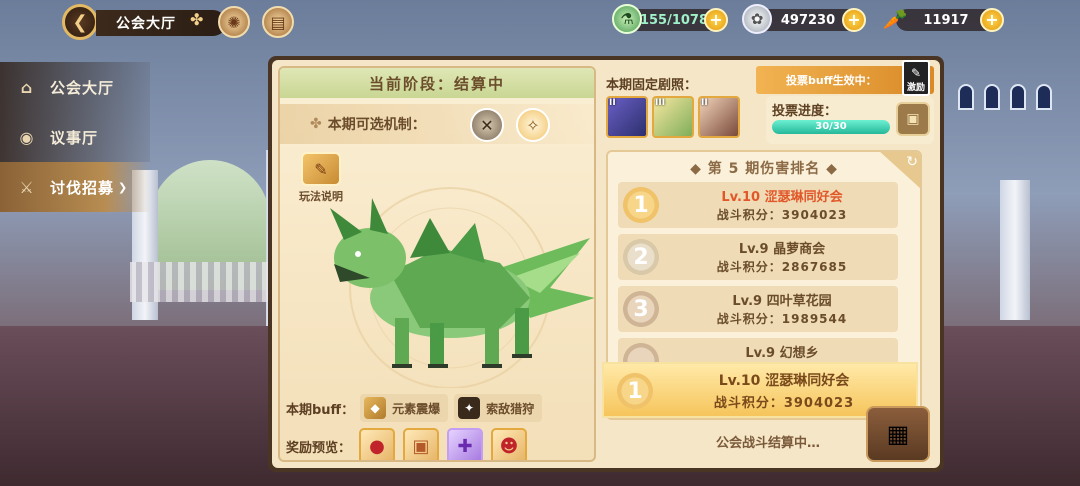 This screenshot has width=1080, height=486. I want to click on page-title: 公会大厅, so click(161, 23).